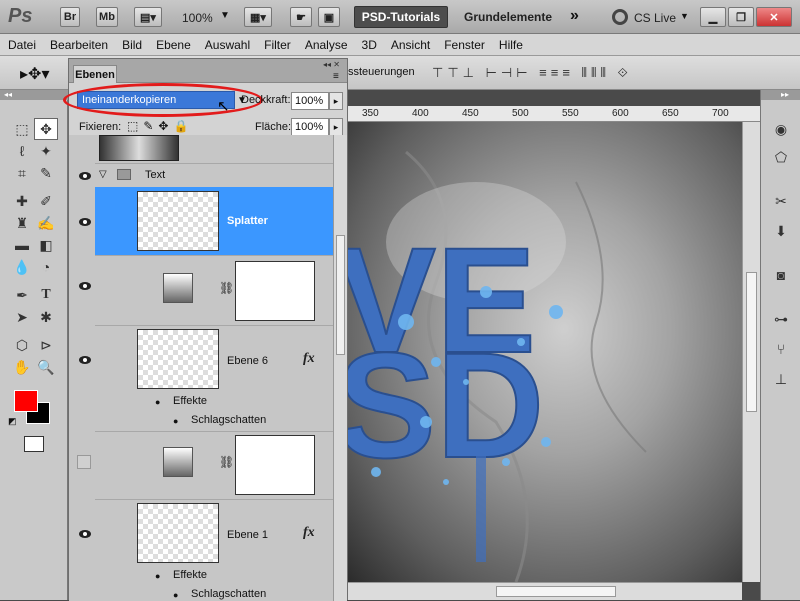 This screenshot has width=800, height=601. What do you see at coordinates (310, 127) in the screenshot?
I see `fill-input: 100%` at bounding box center [310, 127].